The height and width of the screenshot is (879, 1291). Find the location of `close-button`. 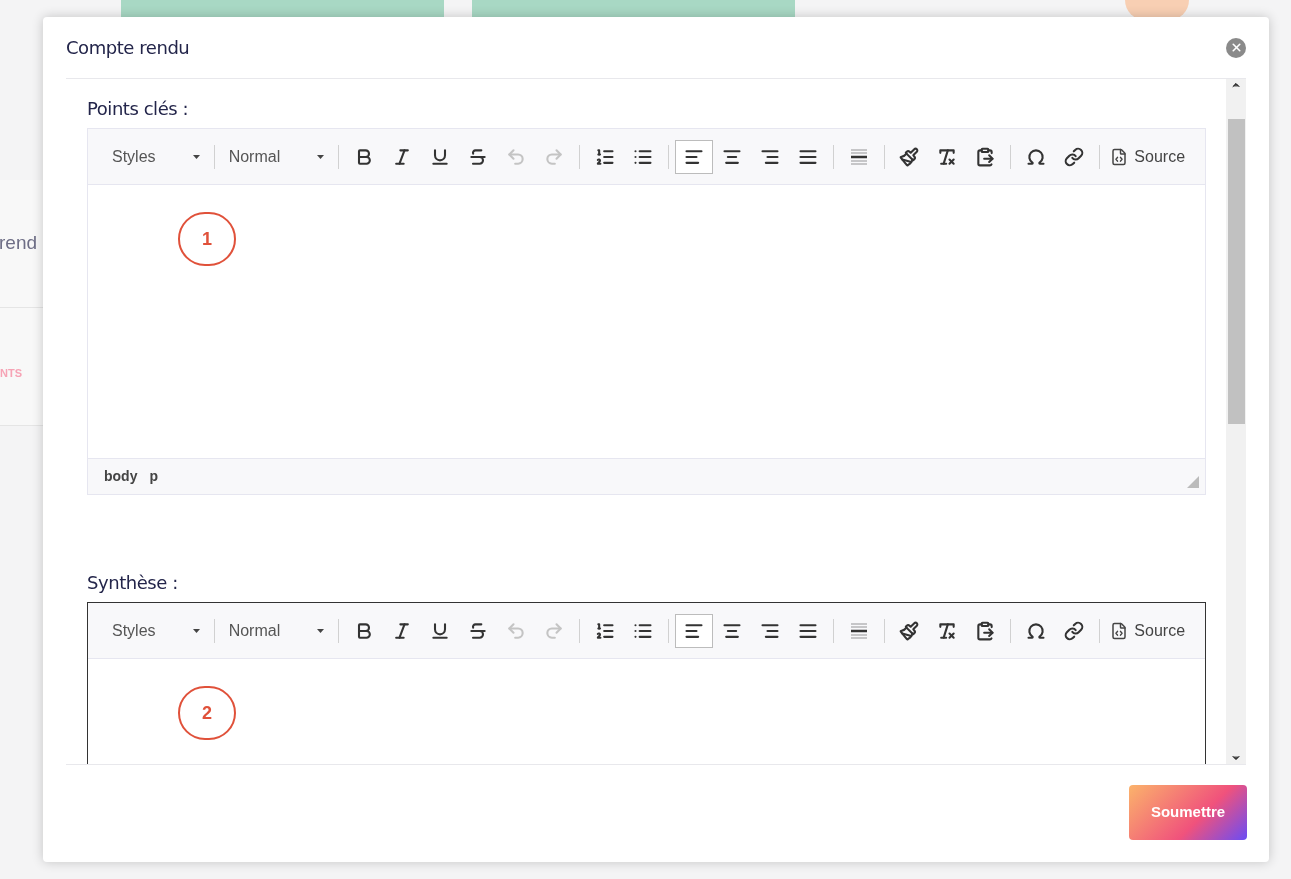

close-button is located at coordinates (1236, 47).